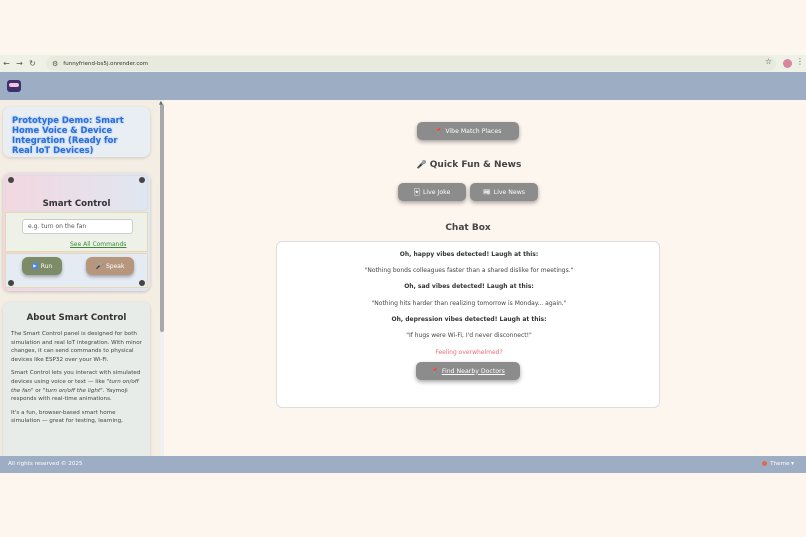  Describe the element at coordinates (469, 286) in the screenshot. I see `chat-message: Oh, sad vibes detected! Laugh at this:` at that location.